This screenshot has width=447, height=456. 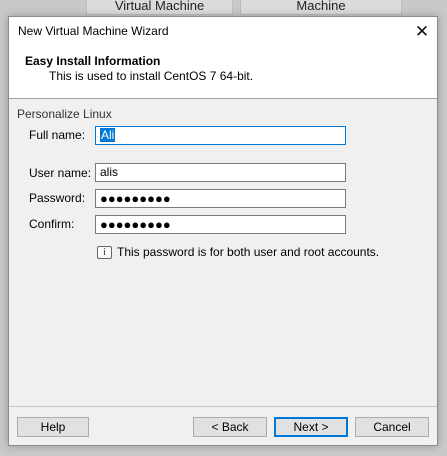 I want to click on next-button: Next >, so click(x=311, y=427).